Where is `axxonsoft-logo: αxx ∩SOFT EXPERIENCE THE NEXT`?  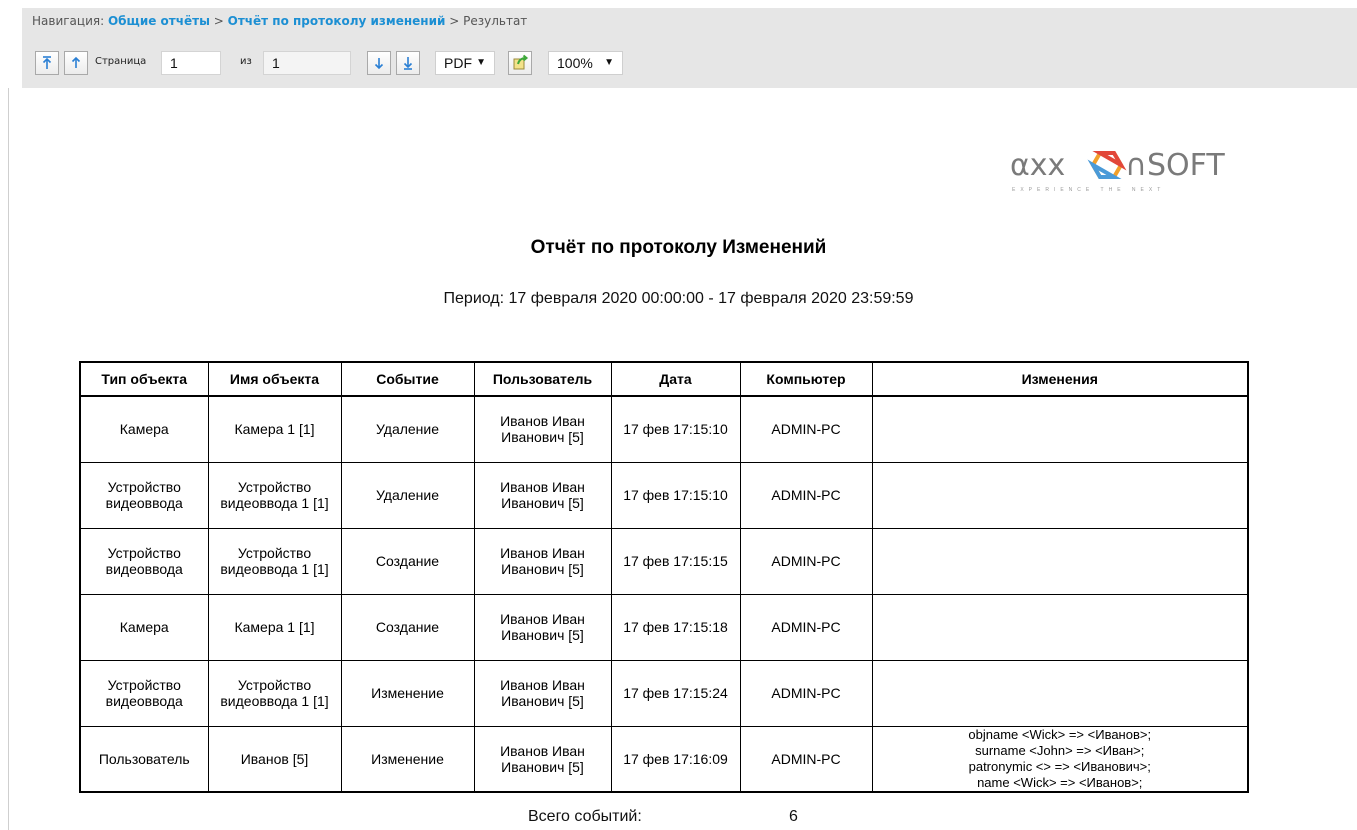 axxonsoft-logo: αxx ∩SOFT EXPERIENCE THE NEXT is located at coordinates (1130, 170).